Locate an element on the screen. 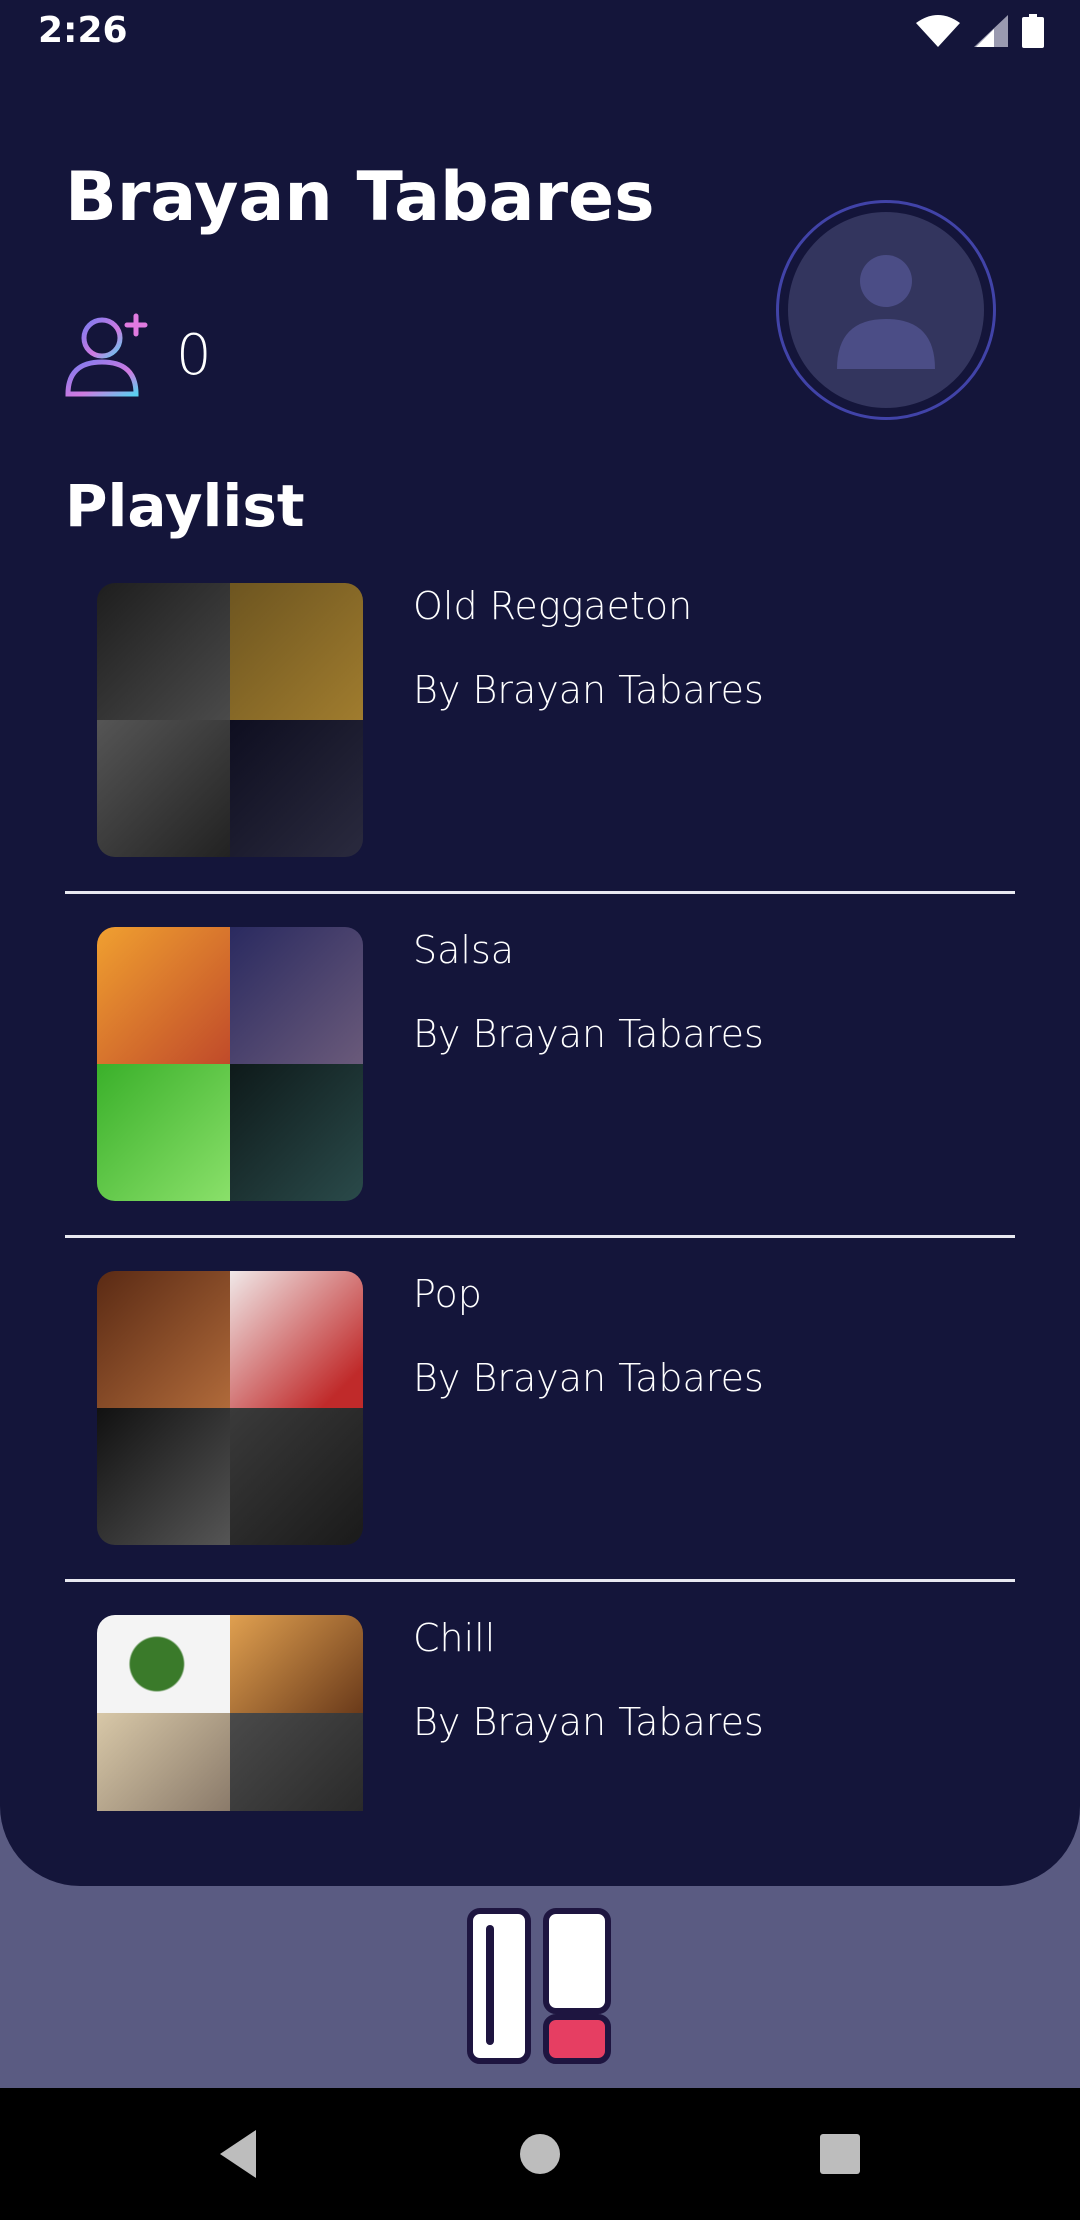  system-nav-bar is located at coordinates (540, 2154).